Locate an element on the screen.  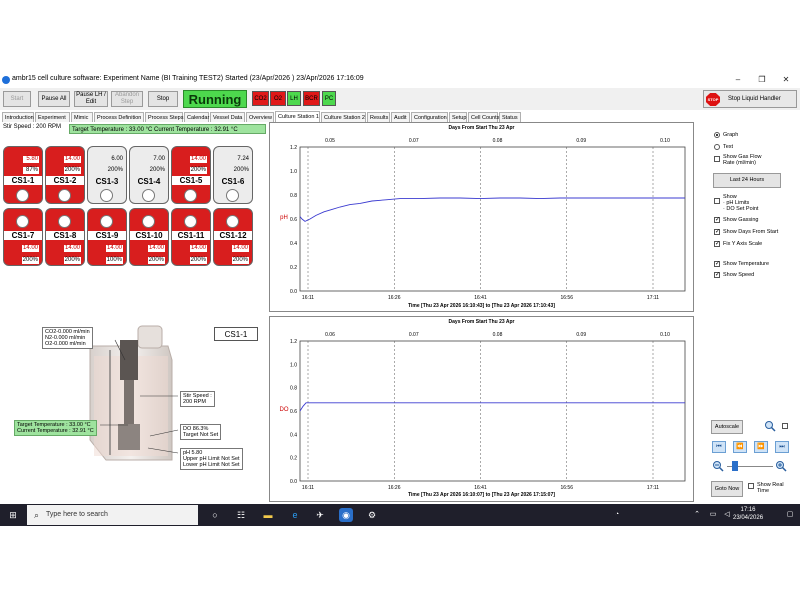
tab-results: Results is located at coordinates (378, 117).